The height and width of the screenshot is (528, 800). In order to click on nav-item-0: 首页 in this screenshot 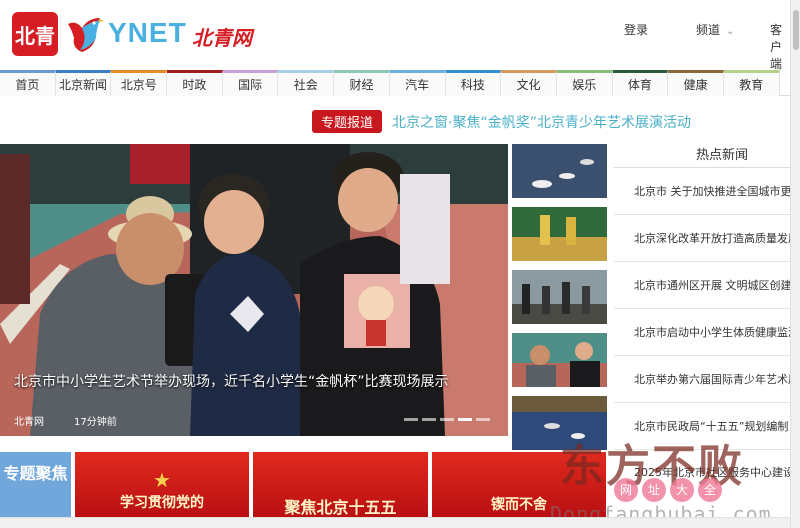, I will do `click(28, 83)`.